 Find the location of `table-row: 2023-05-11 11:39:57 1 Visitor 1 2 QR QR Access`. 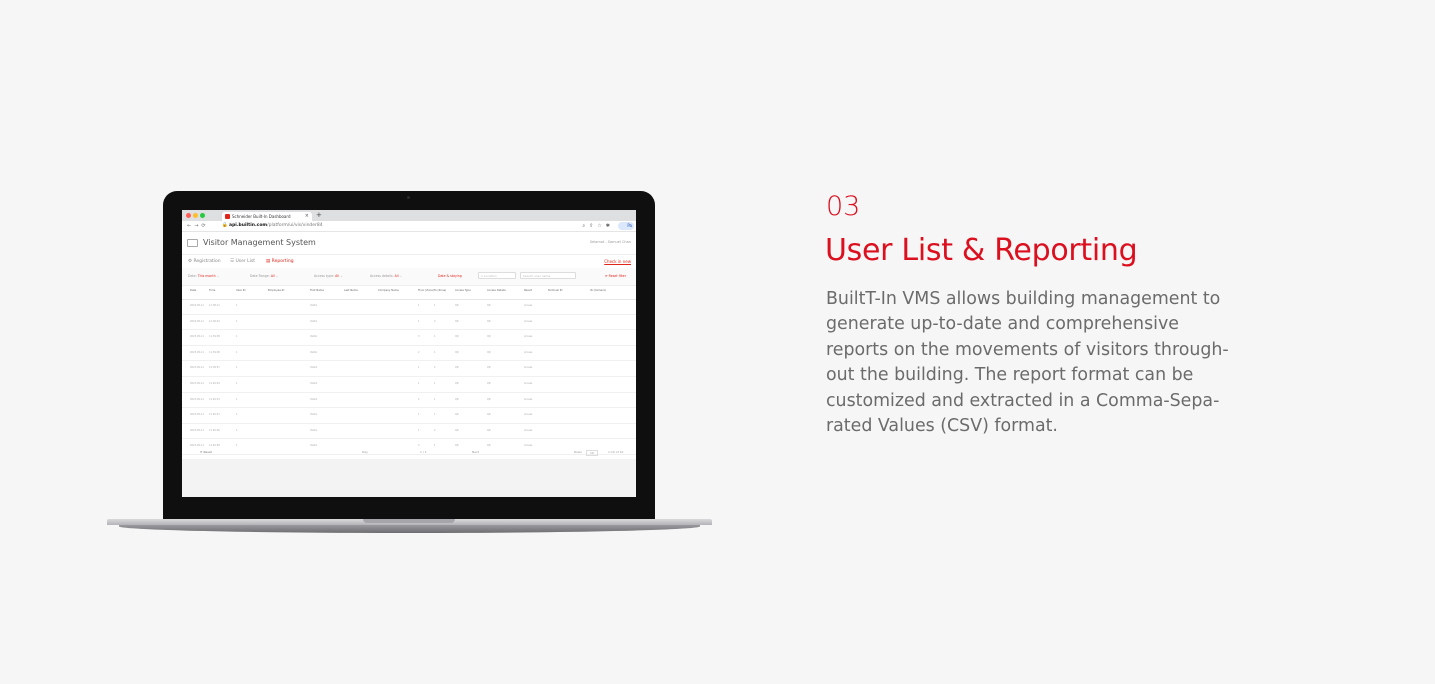

table-row: 2023-05-11 11:39:57 1 Visitor 1 2 QR QR Access is located at coordinates (409, 369).